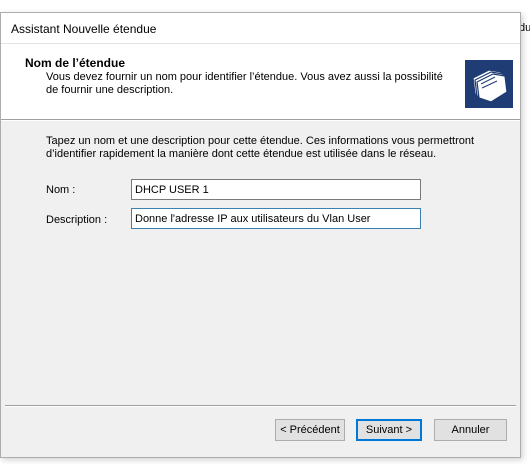 The width and height of the screenshot is (530, 464). Describe the element at coordinates (61, 190) in the screenshot. I see `name-label: Nom :` at that location.